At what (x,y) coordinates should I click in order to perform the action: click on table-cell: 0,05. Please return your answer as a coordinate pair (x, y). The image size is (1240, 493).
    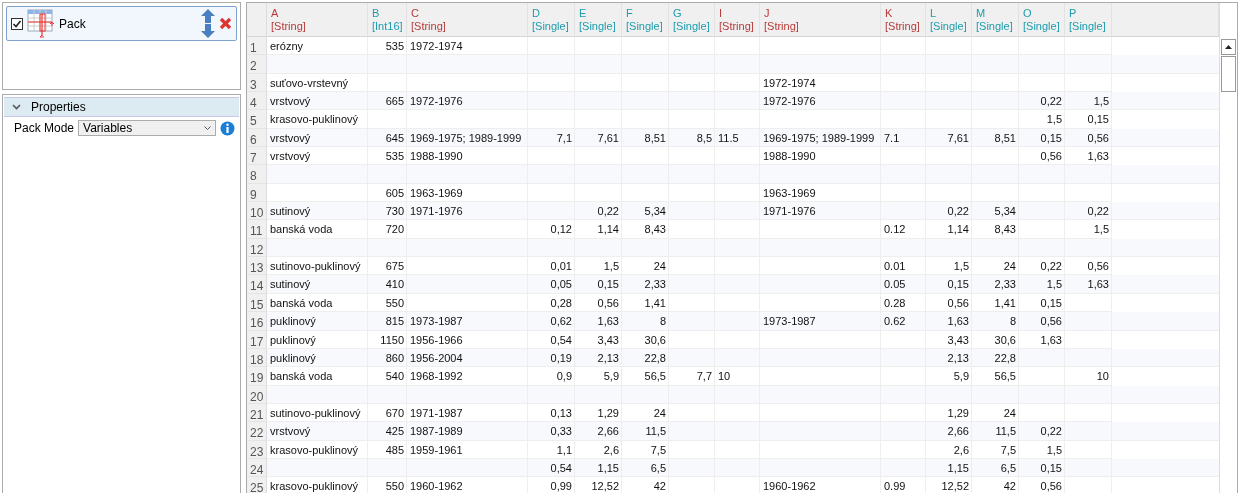
    Looking at the image, I should click on (551, 284).